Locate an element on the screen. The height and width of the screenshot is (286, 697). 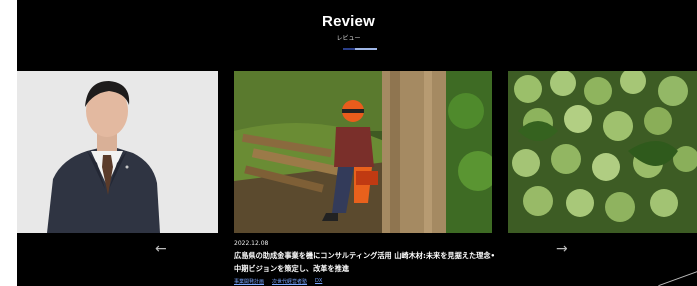
page-edge is located at coordinates (8, 143).